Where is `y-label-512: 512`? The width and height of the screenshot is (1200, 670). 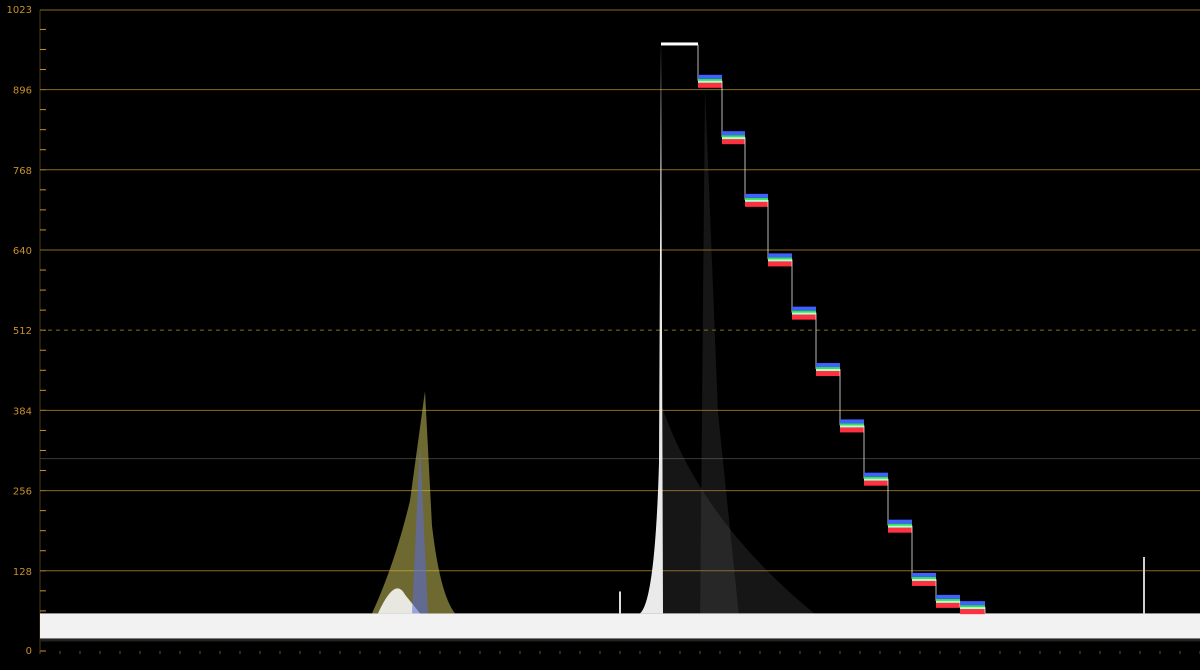
y-label-512: 512 is located at coordinates (22, 331).